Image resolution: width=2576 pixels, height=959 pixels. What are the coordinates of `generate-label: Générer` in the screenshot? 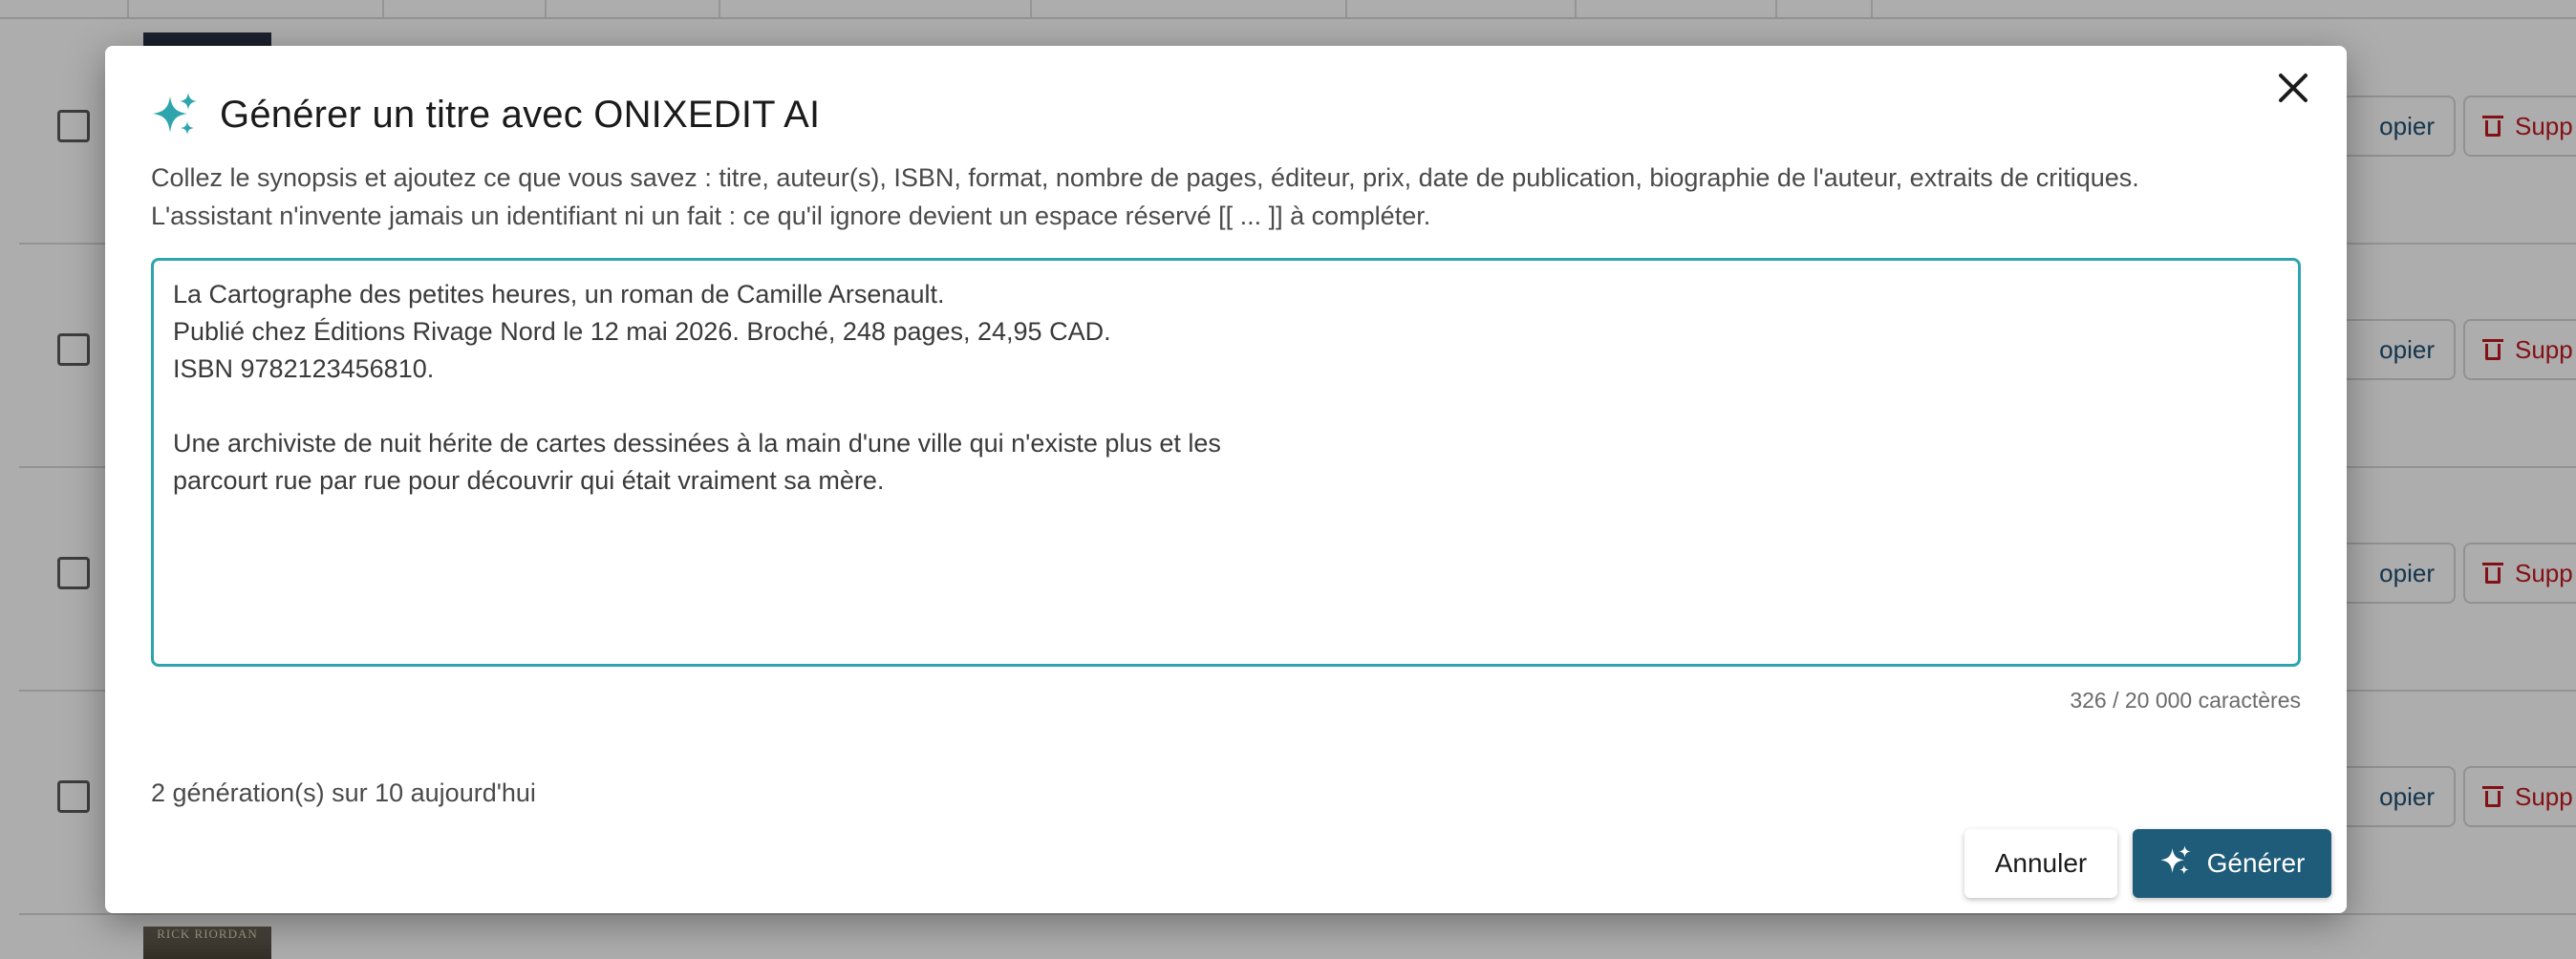 It's located at (2256, 863).